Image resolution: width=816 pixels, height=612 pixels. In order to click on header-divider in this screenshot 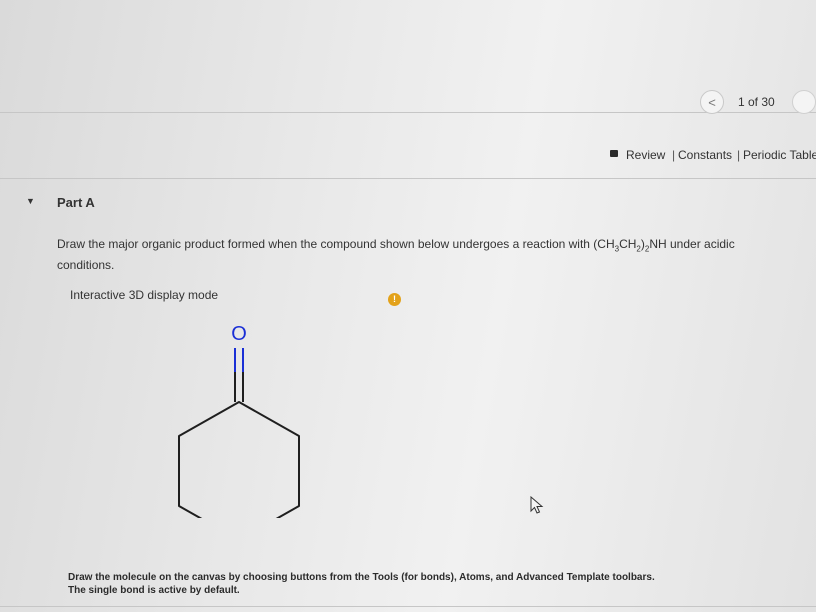, I will do `click(408, 178)`.